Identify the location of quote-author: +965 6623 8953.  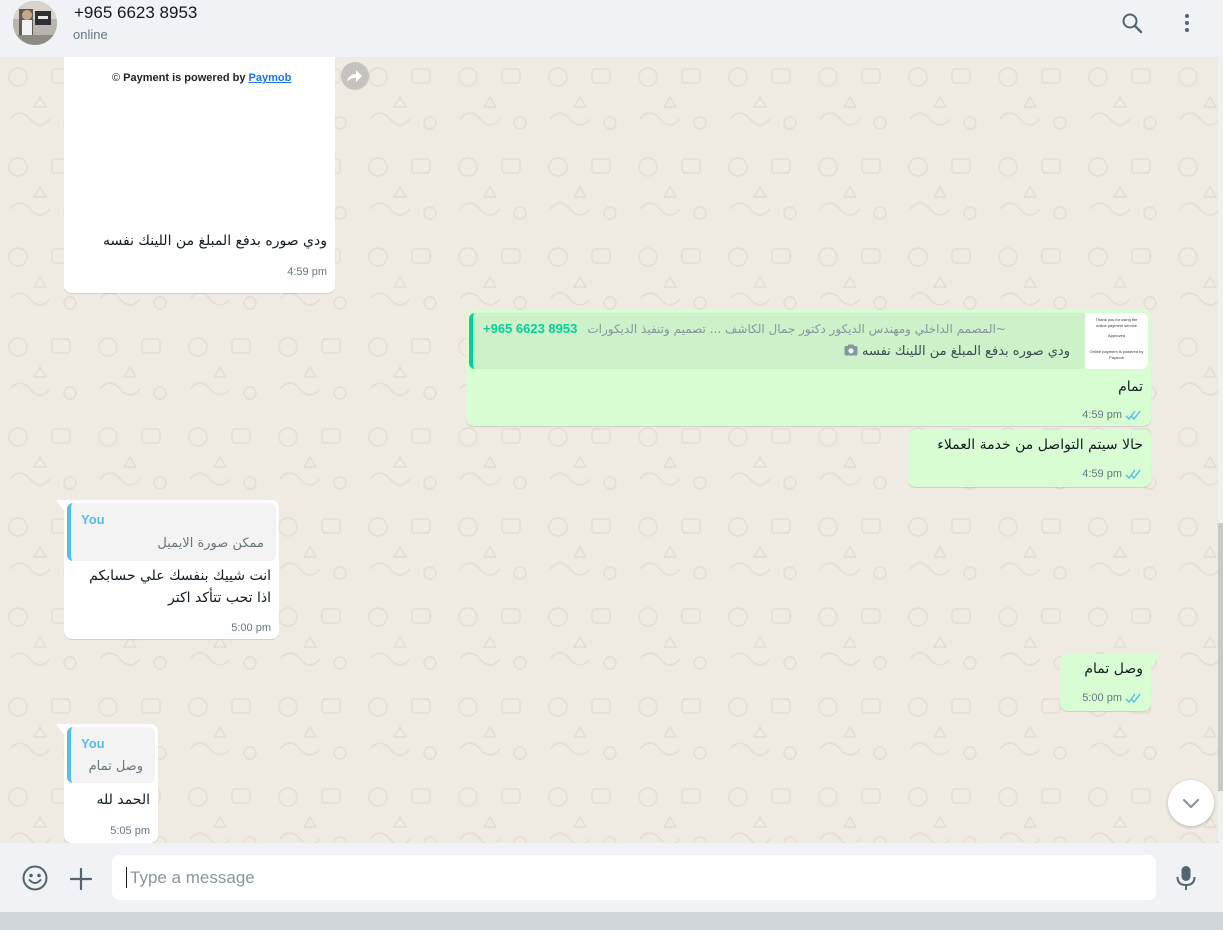
(530, 328).